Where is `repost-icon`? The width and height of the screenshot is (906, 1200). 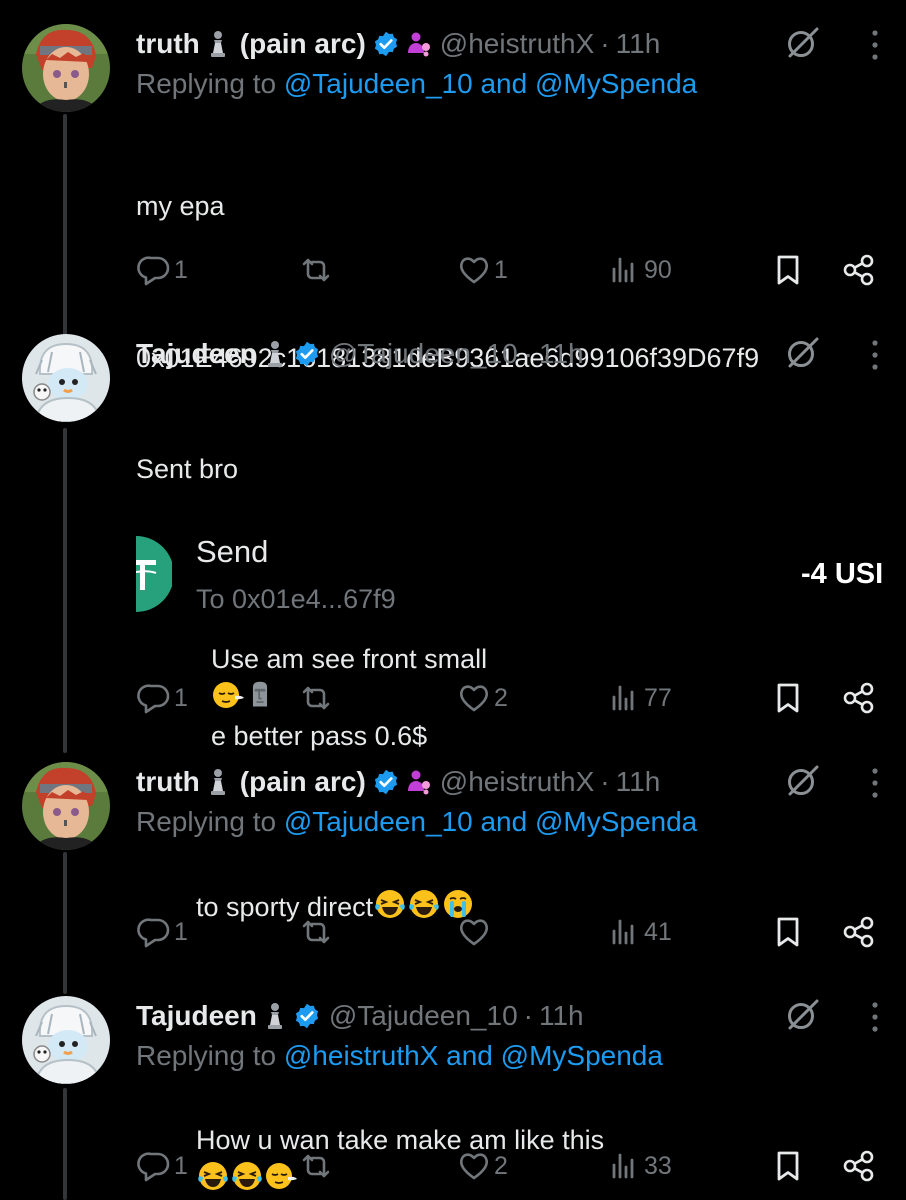 repost-icon is located at coordinates (316, 698).